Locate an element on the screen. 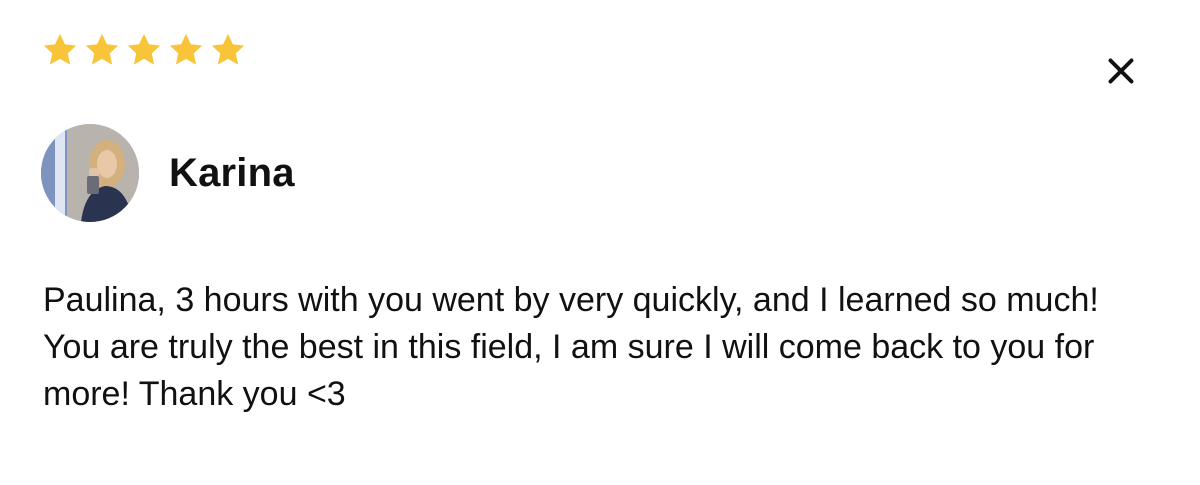  reviewer-name: Karina is located at coordinates (232, 173).